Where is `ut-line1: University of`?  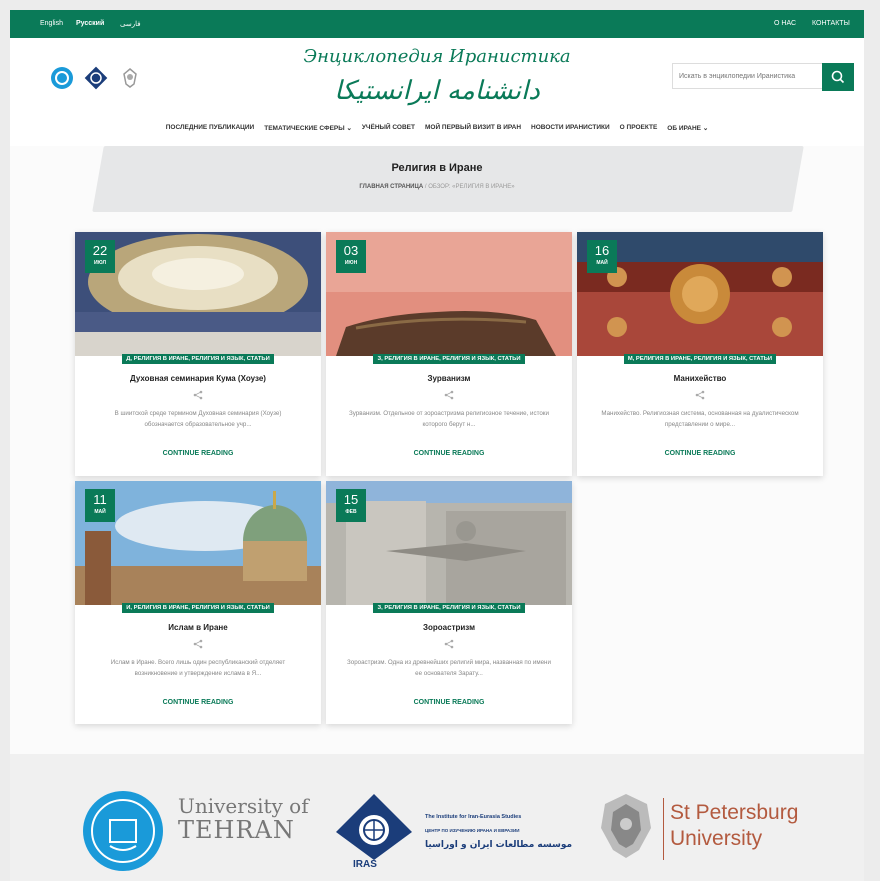
ut-line1: University of is located at coordinates (243, 806).